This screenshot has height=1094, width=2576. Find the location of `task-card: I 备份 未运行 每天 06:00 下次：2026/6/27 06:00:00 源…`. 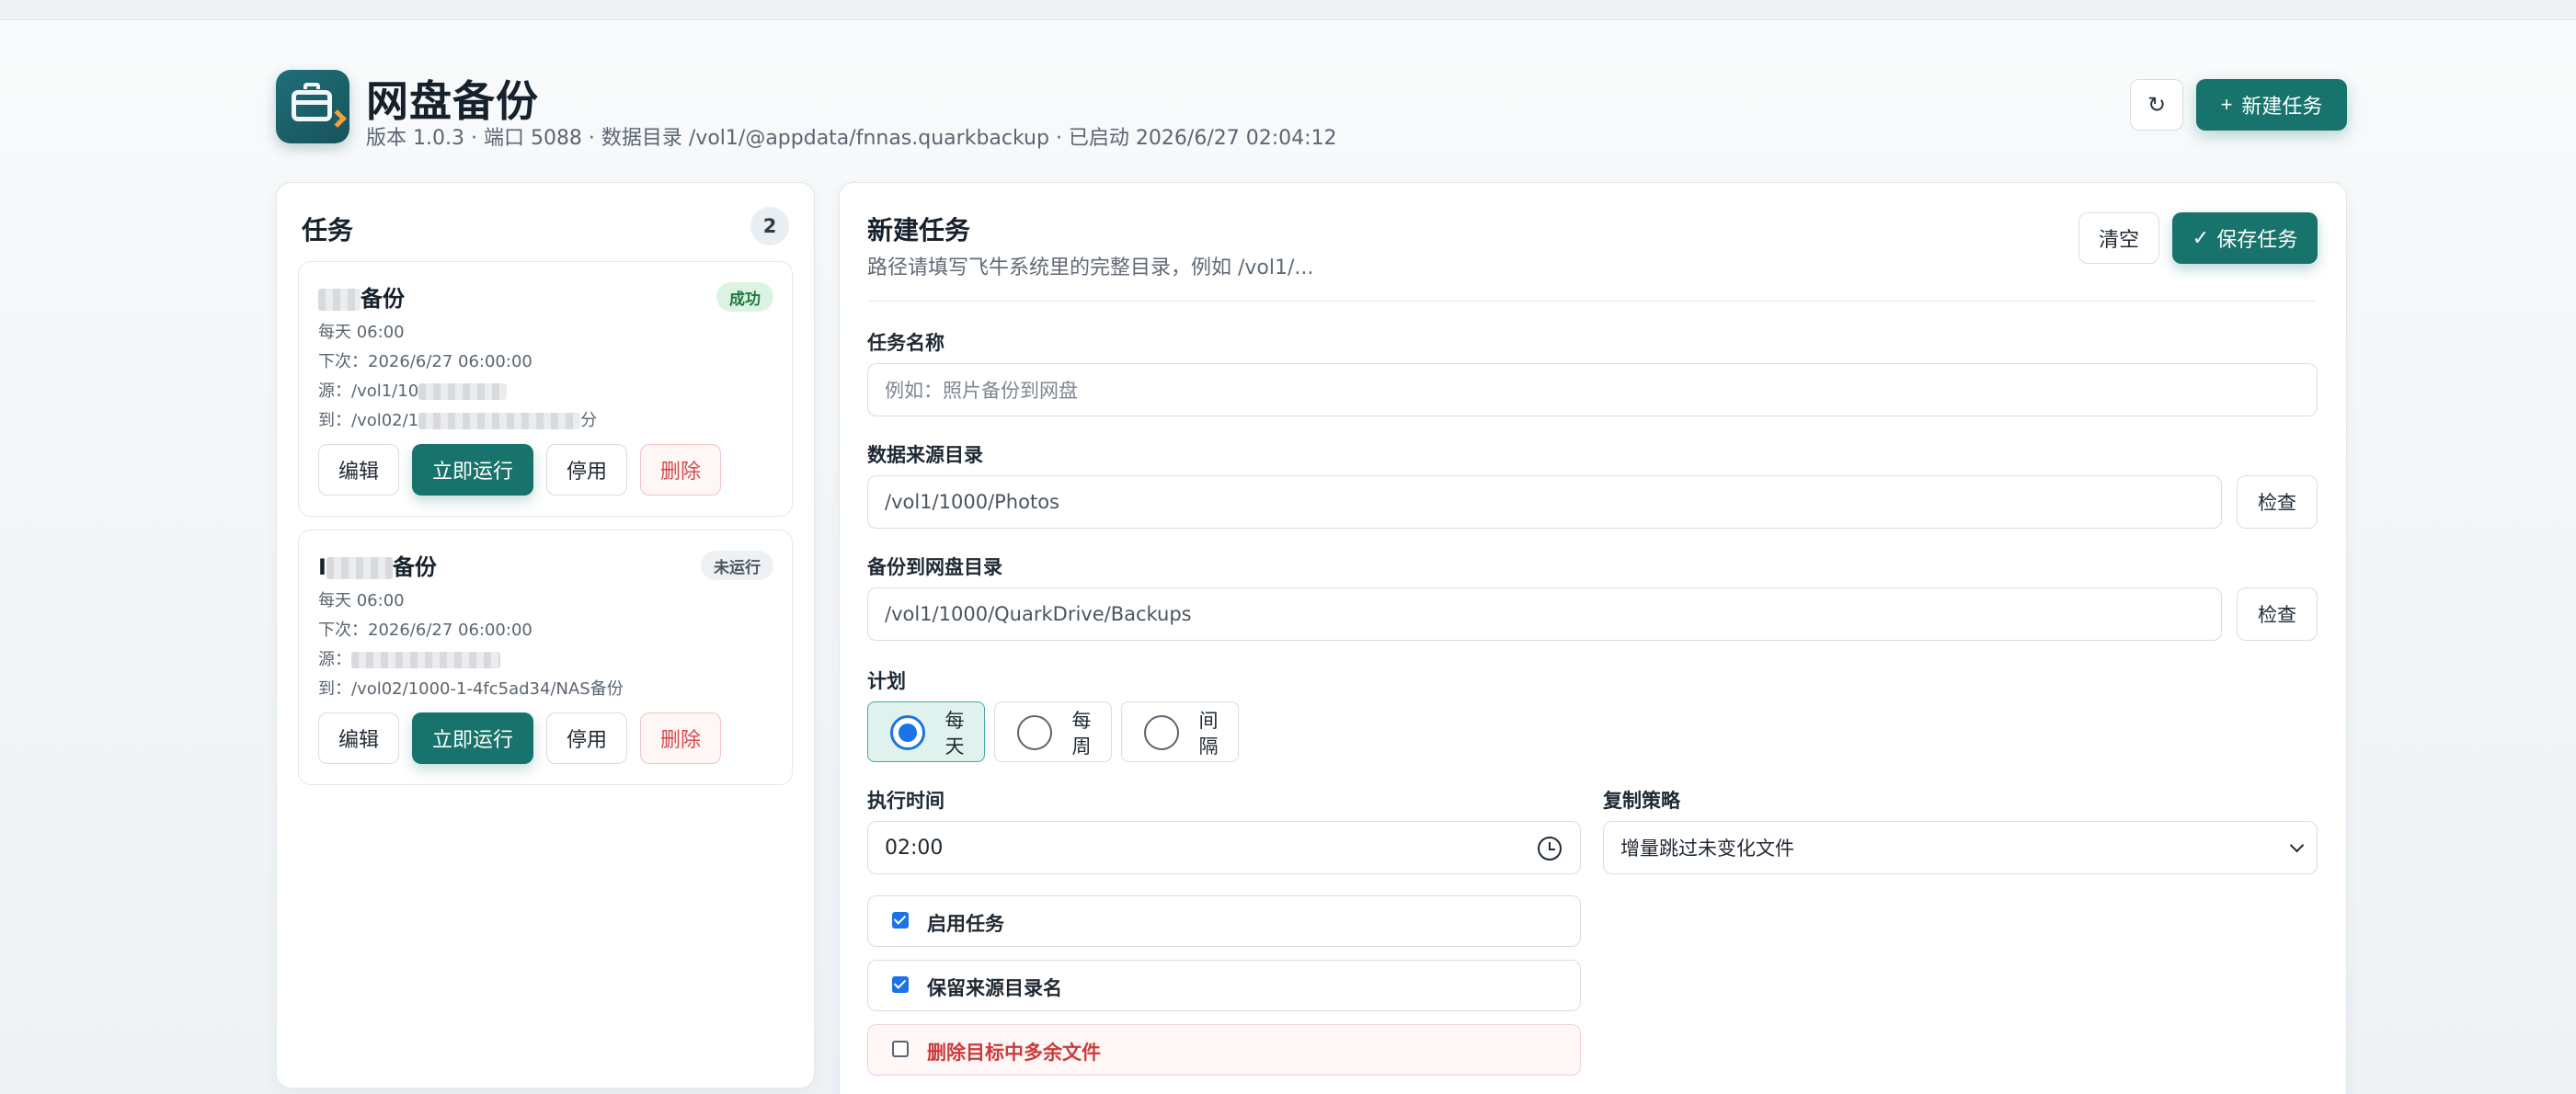

task-card: I 备份 未运行 每天 06:00 下次：2026/6/27 06:00:00 源… is located at coordinates (545, 657).